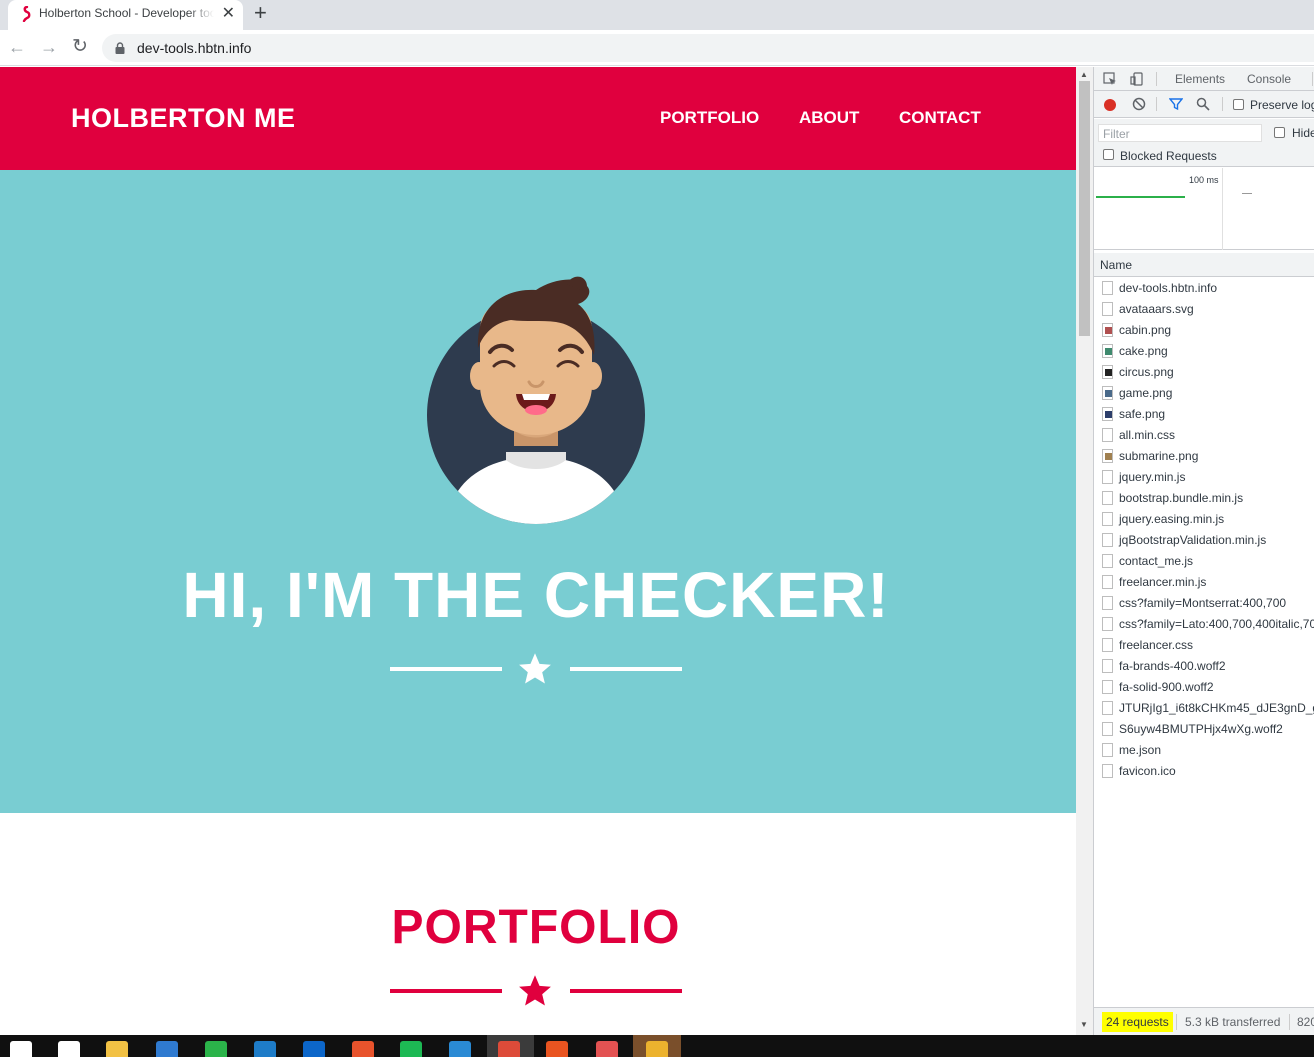 This screenshot has height=1057, width=1314. I want to click on tab-elements: Elements, so click(1200, 79).